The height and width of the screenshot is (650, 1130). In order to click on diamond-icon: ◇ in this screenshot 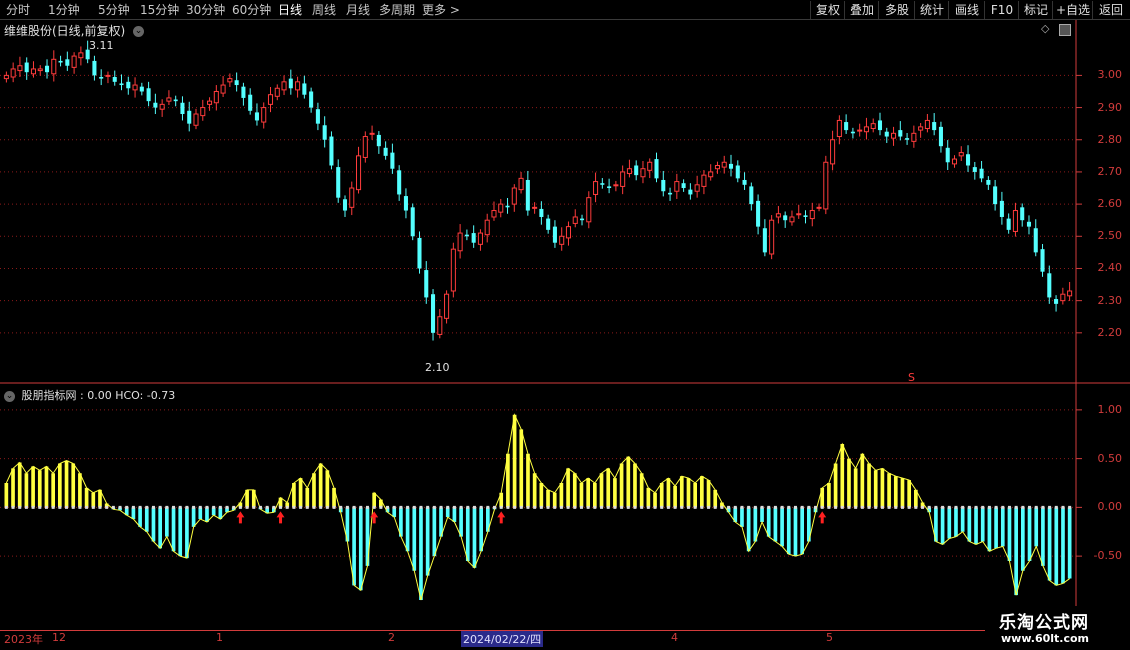, I will do `click(1045, 28)`.